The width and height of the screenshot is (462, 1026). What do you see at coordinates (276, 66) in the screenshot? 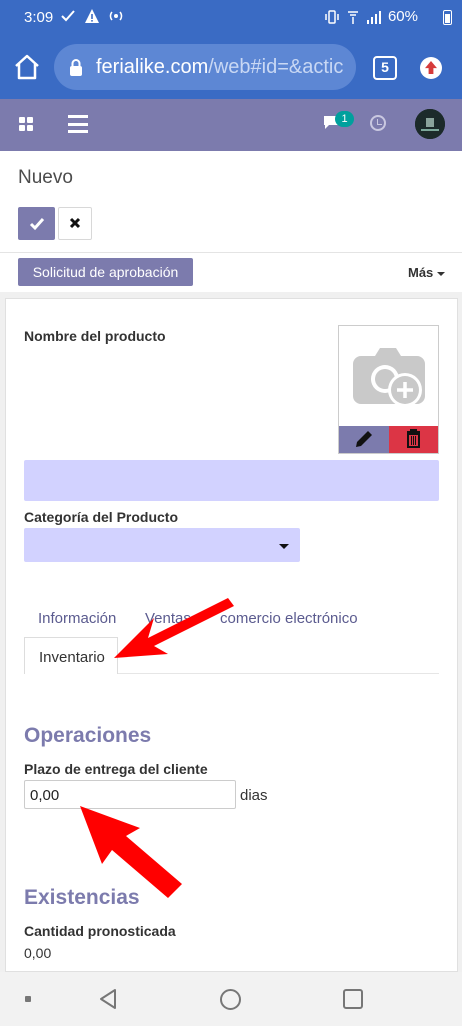
I see `url-path: /web#id=&actic` at bounding box center [276, 66].